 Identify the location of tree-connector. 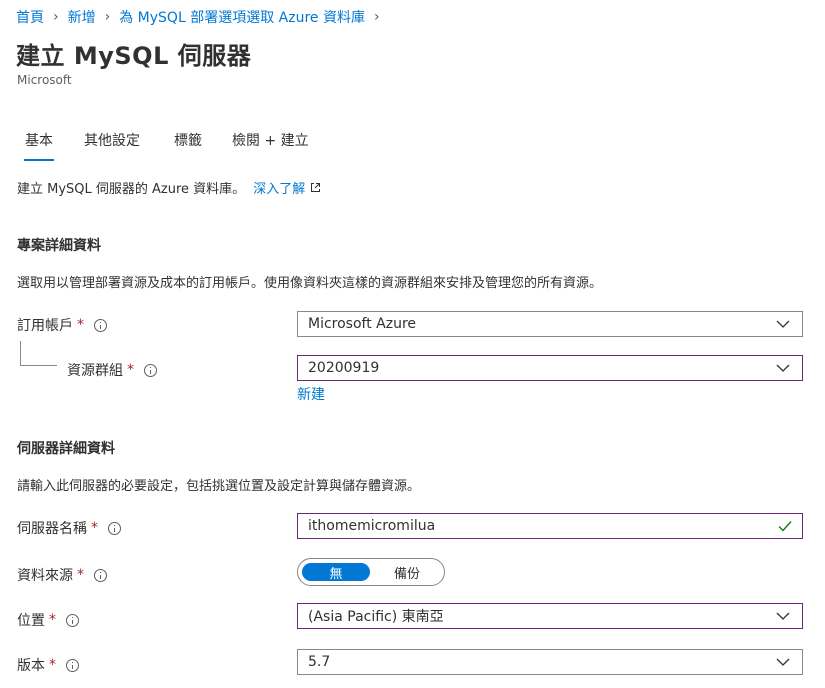
(38, 353).